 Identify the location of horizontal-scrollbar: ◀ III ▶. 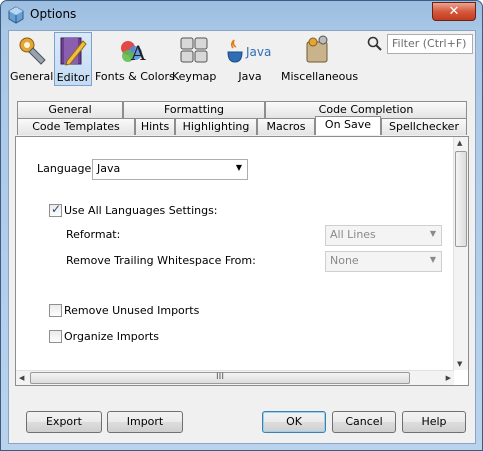
(235, 377).